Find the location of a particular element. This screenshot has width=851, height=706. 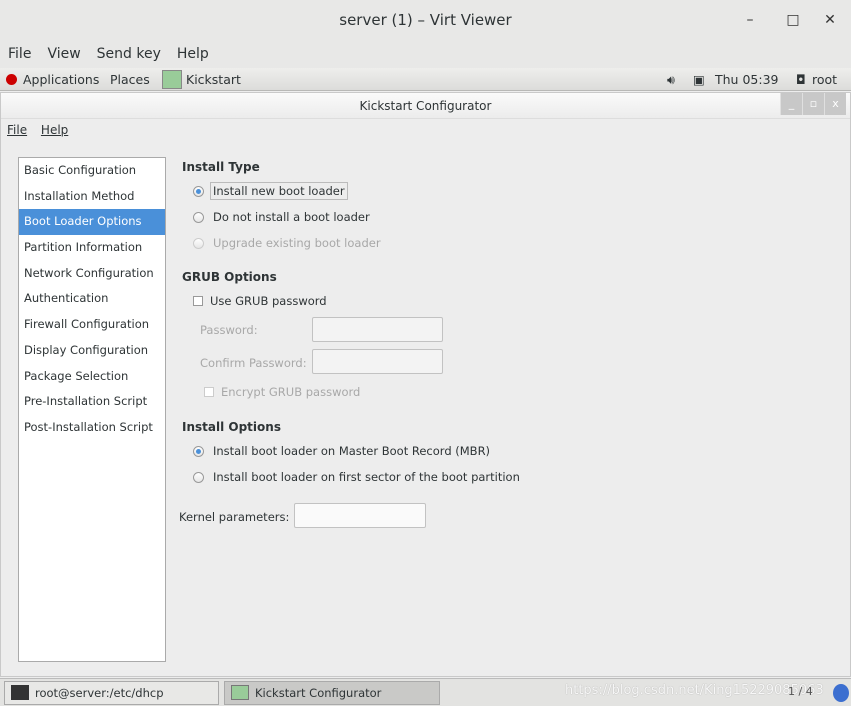

sidebar-item-partition-information: Partition Information is located at coordinates (92, 248).